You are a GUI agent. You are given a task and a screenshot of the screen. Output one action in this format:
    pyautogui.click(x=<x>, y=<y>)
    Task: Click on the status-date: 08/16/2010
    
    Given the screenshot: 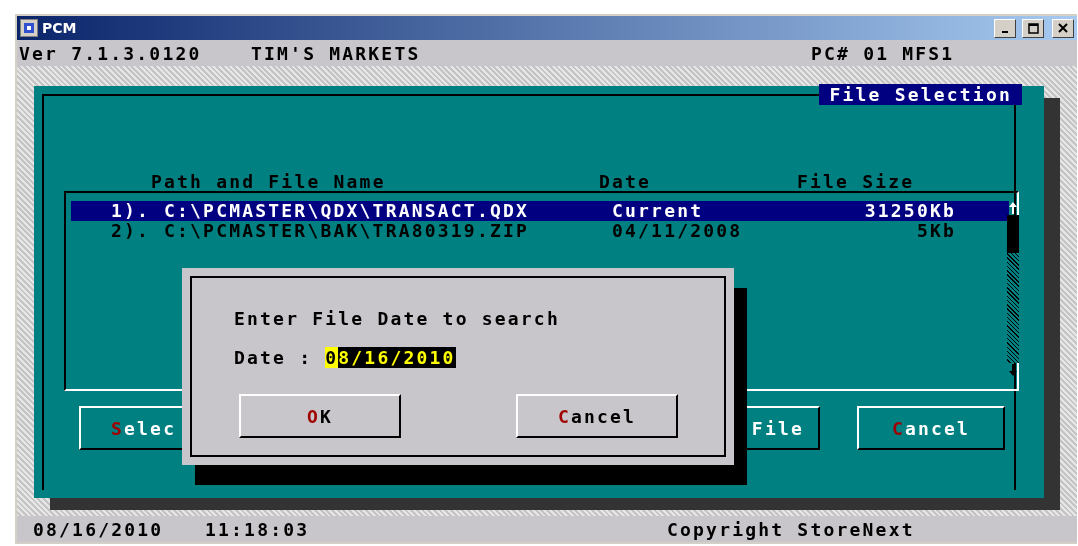 What is the action you would take?
    pyautogui.click(x=99, y=529)
    